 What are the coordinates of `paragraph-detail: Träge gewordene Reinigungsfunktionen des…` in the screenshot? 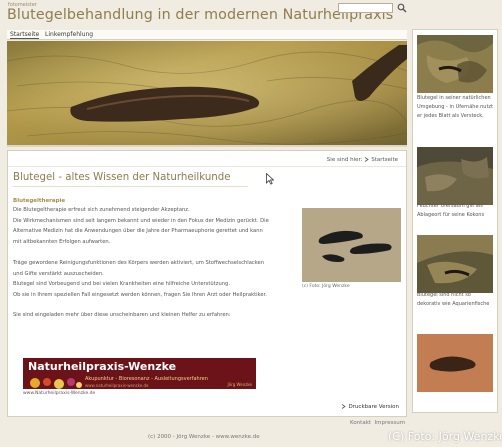 It's located at (158, 279).